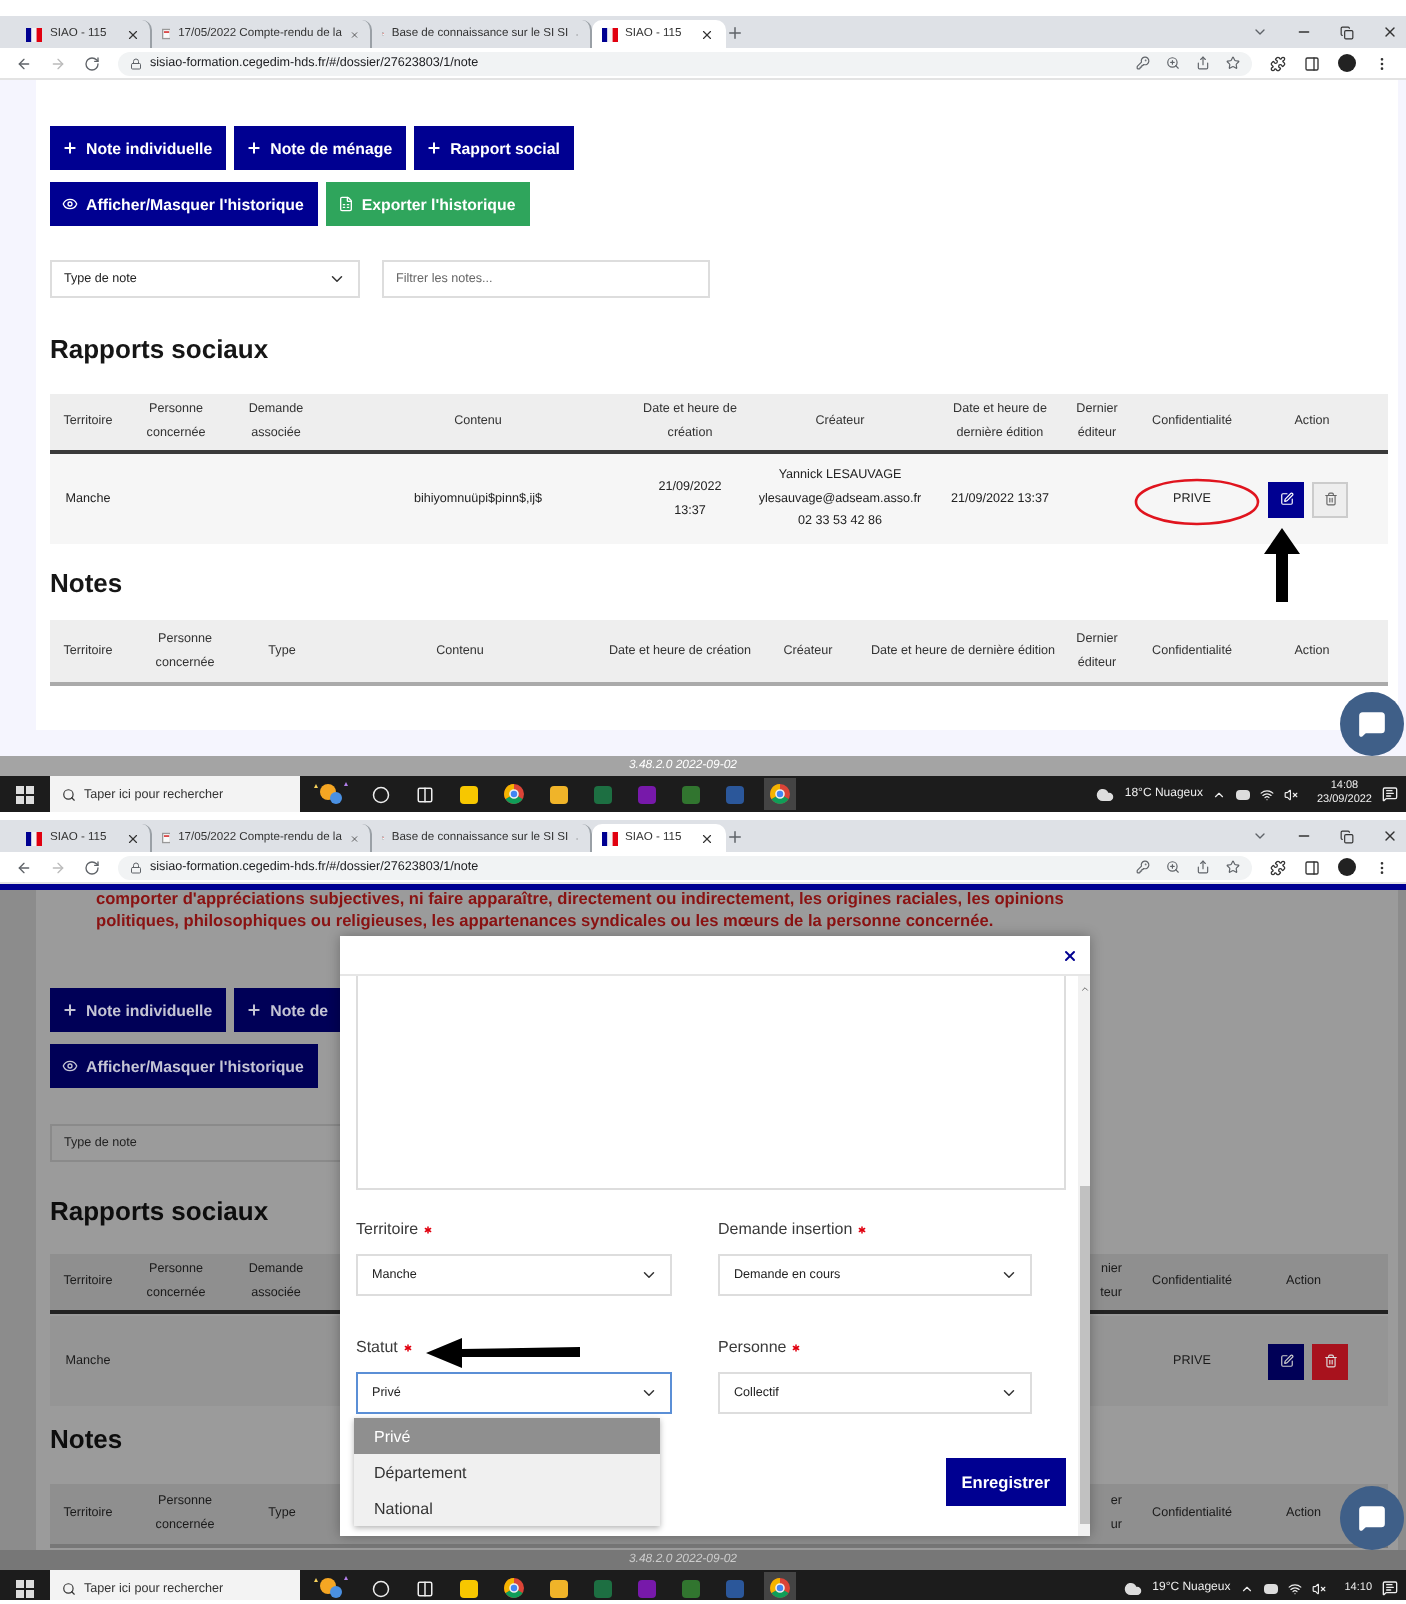 The width and height of the screenshot is (1406, 1604). Describe the element at coordinates (1084, 989) in the screenshot. I see `scroll-up-icon` at that location.